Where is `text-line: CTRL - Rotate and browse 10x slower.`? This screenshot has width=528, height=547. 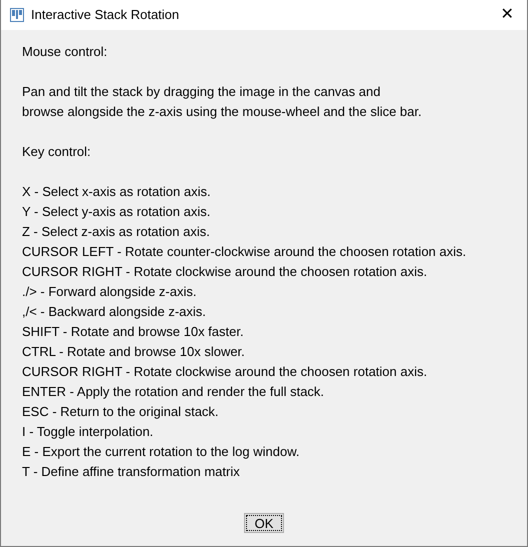
text-line: CTRL - Rotate and browse 10x slower. is located at coordinates (134, 352).